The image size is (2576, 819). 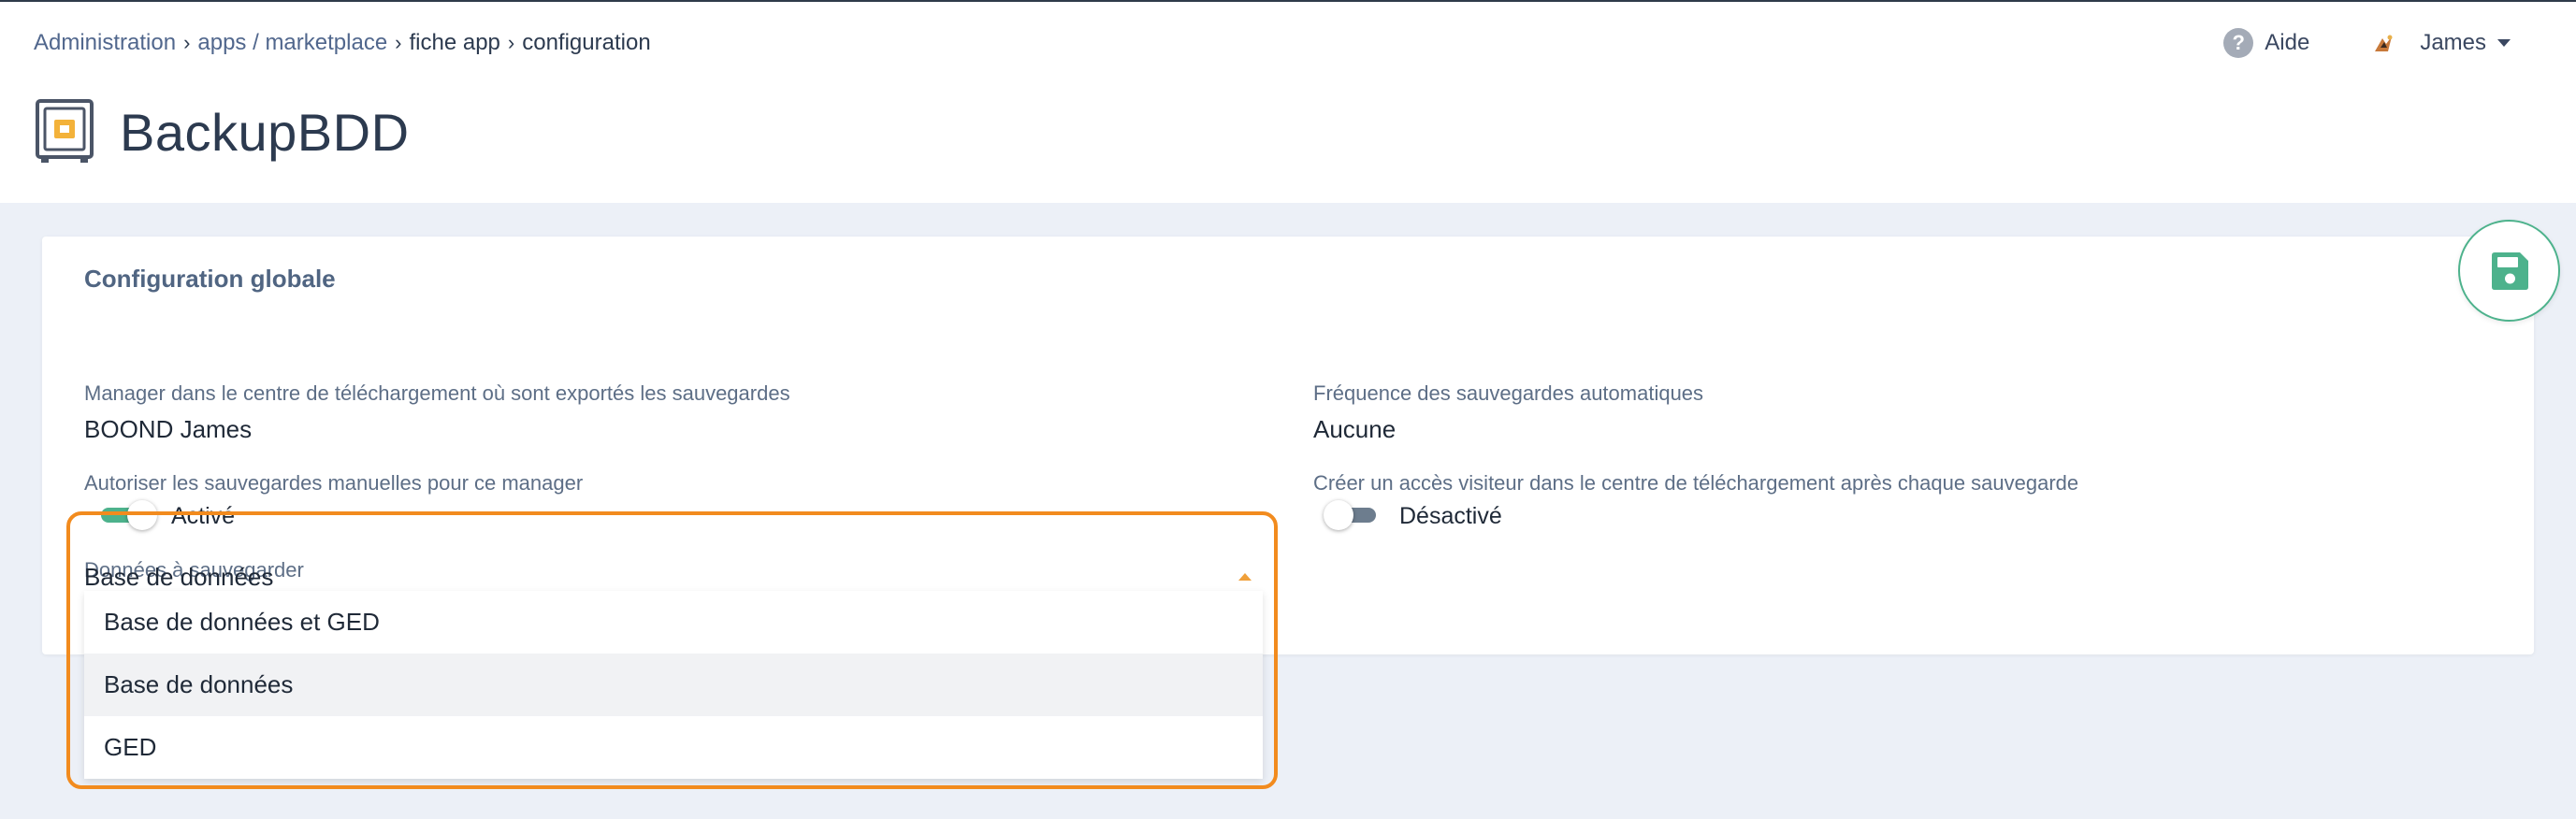 What do you see at coordinates (2383, 43) in the screenshot?
I see `avatar` at bounding box center [2383, 43].